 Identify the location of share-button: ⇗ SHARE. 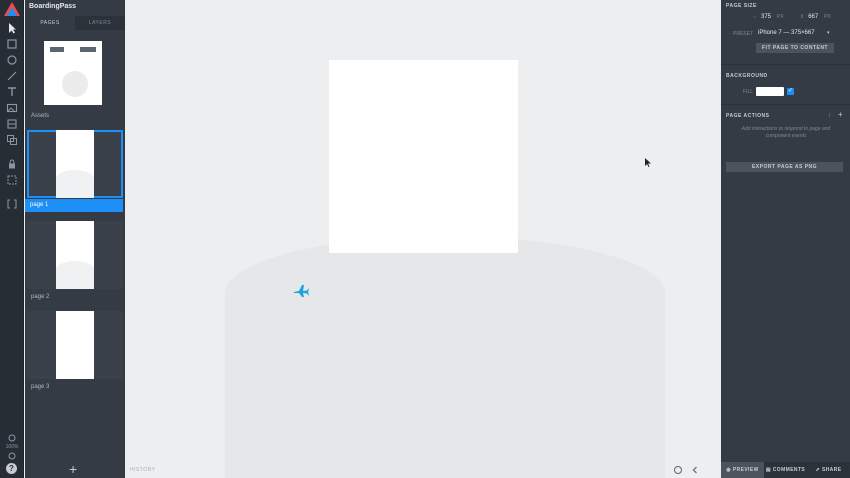
(828, 470).